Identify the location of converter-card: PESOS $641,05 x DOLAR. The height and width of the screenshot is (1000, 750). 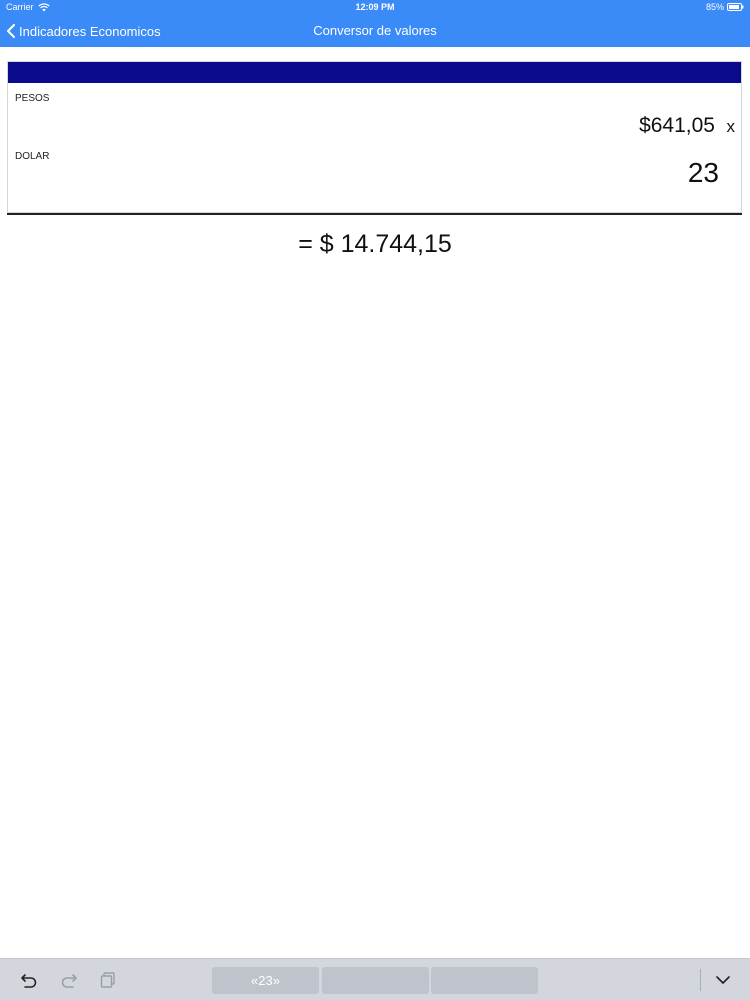
(374, 137).